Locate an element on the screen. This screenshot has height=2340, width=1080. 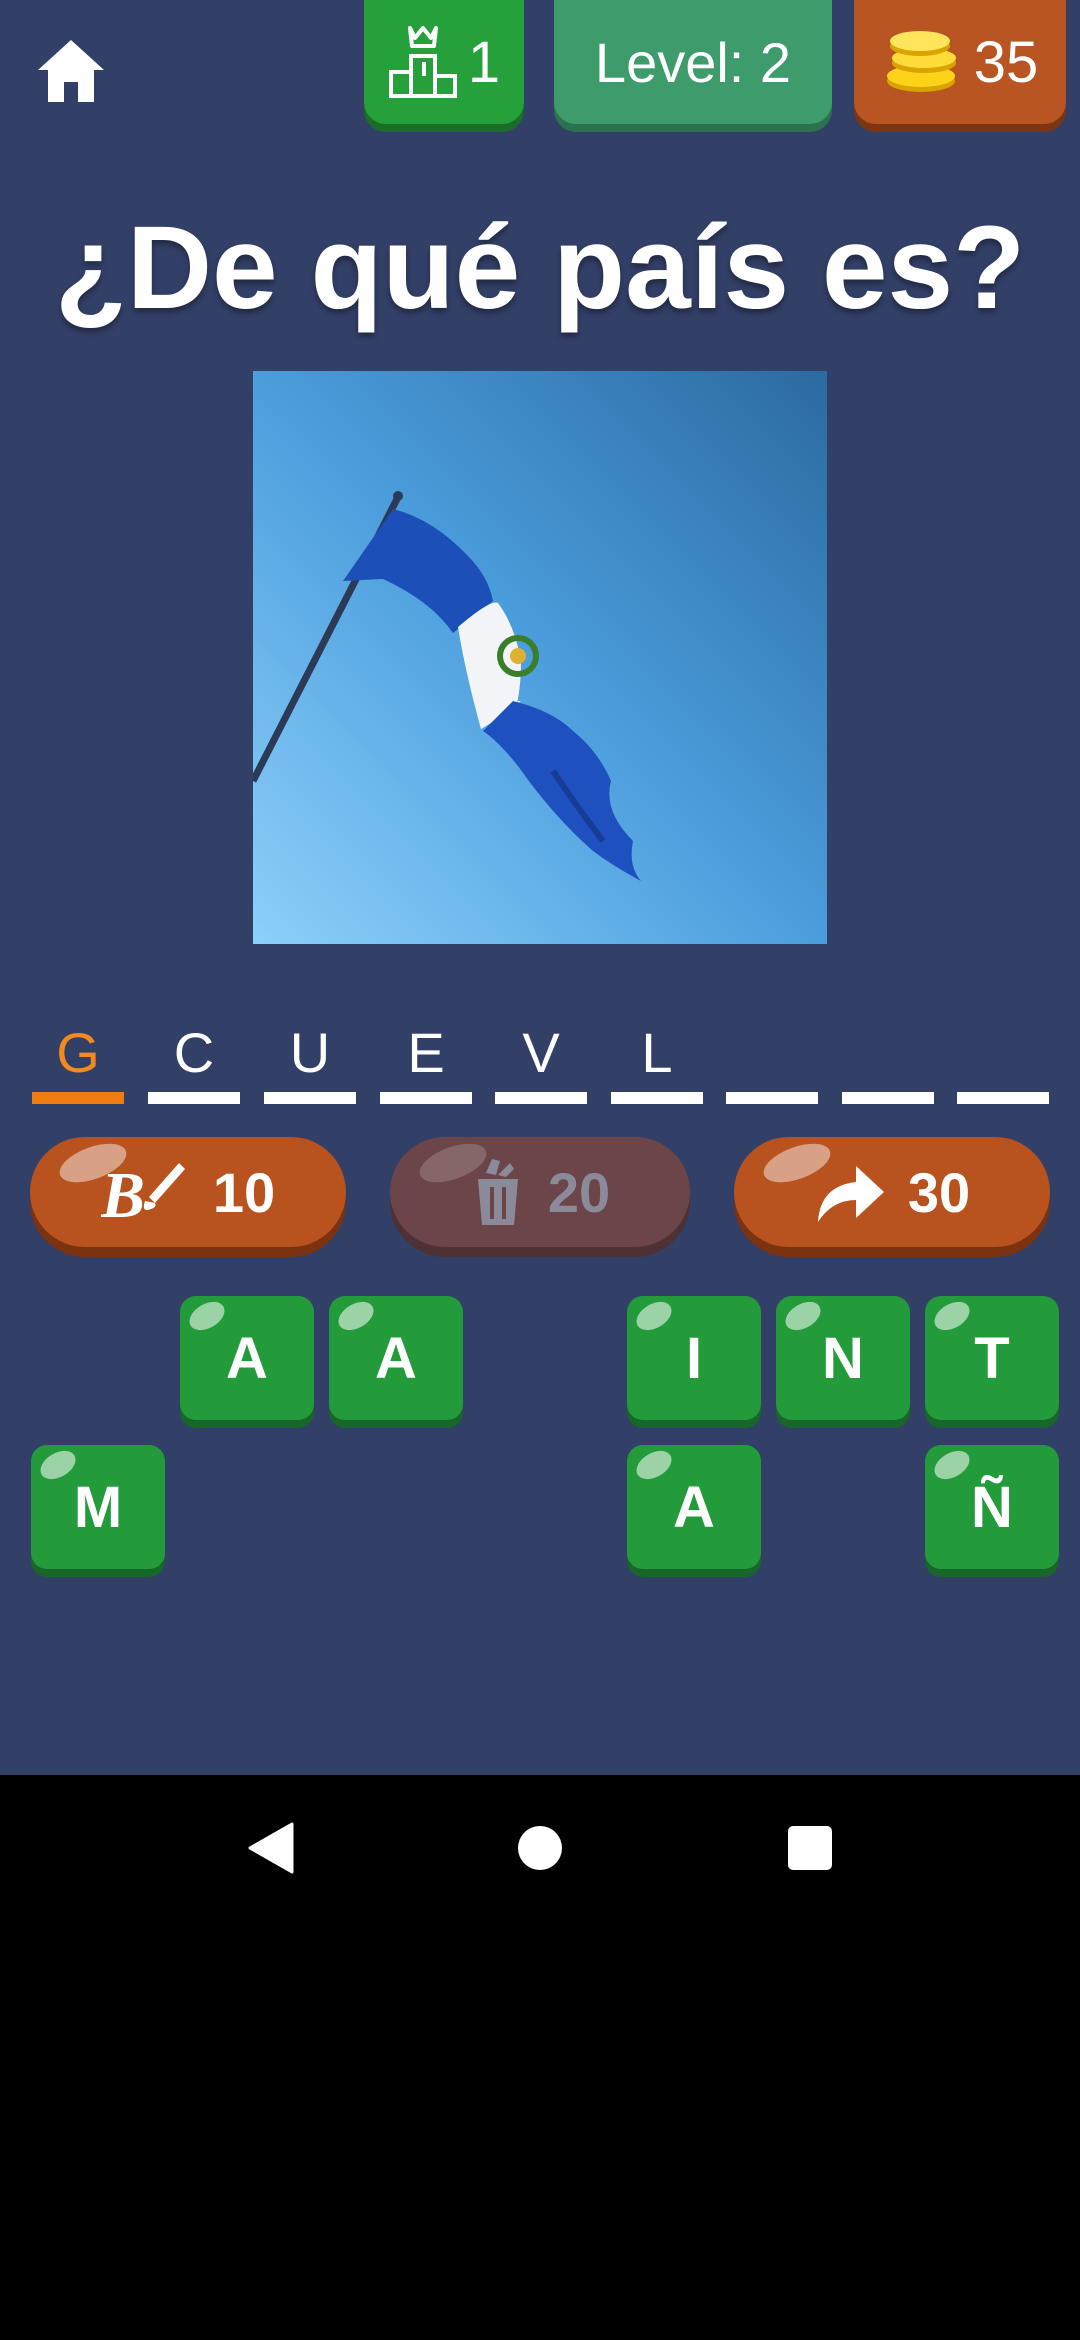
skip-level-button: 30 is located at coordinates (892, 1191).